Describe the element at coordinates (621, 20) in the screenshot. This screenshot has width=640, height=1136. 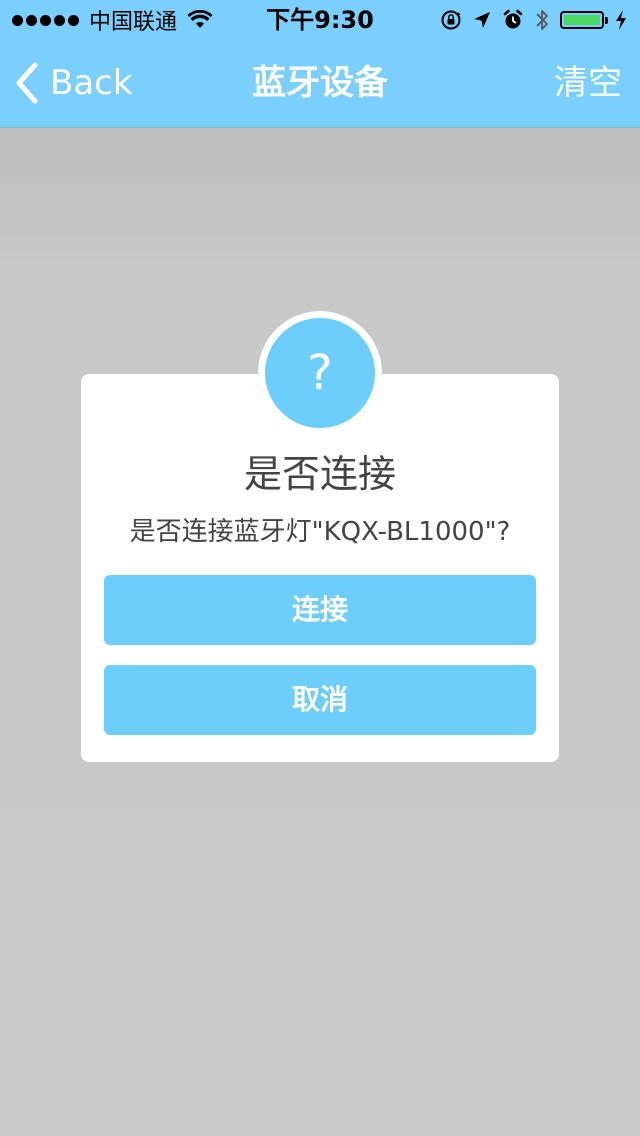
I see `charging-bolt-icon` at that location.